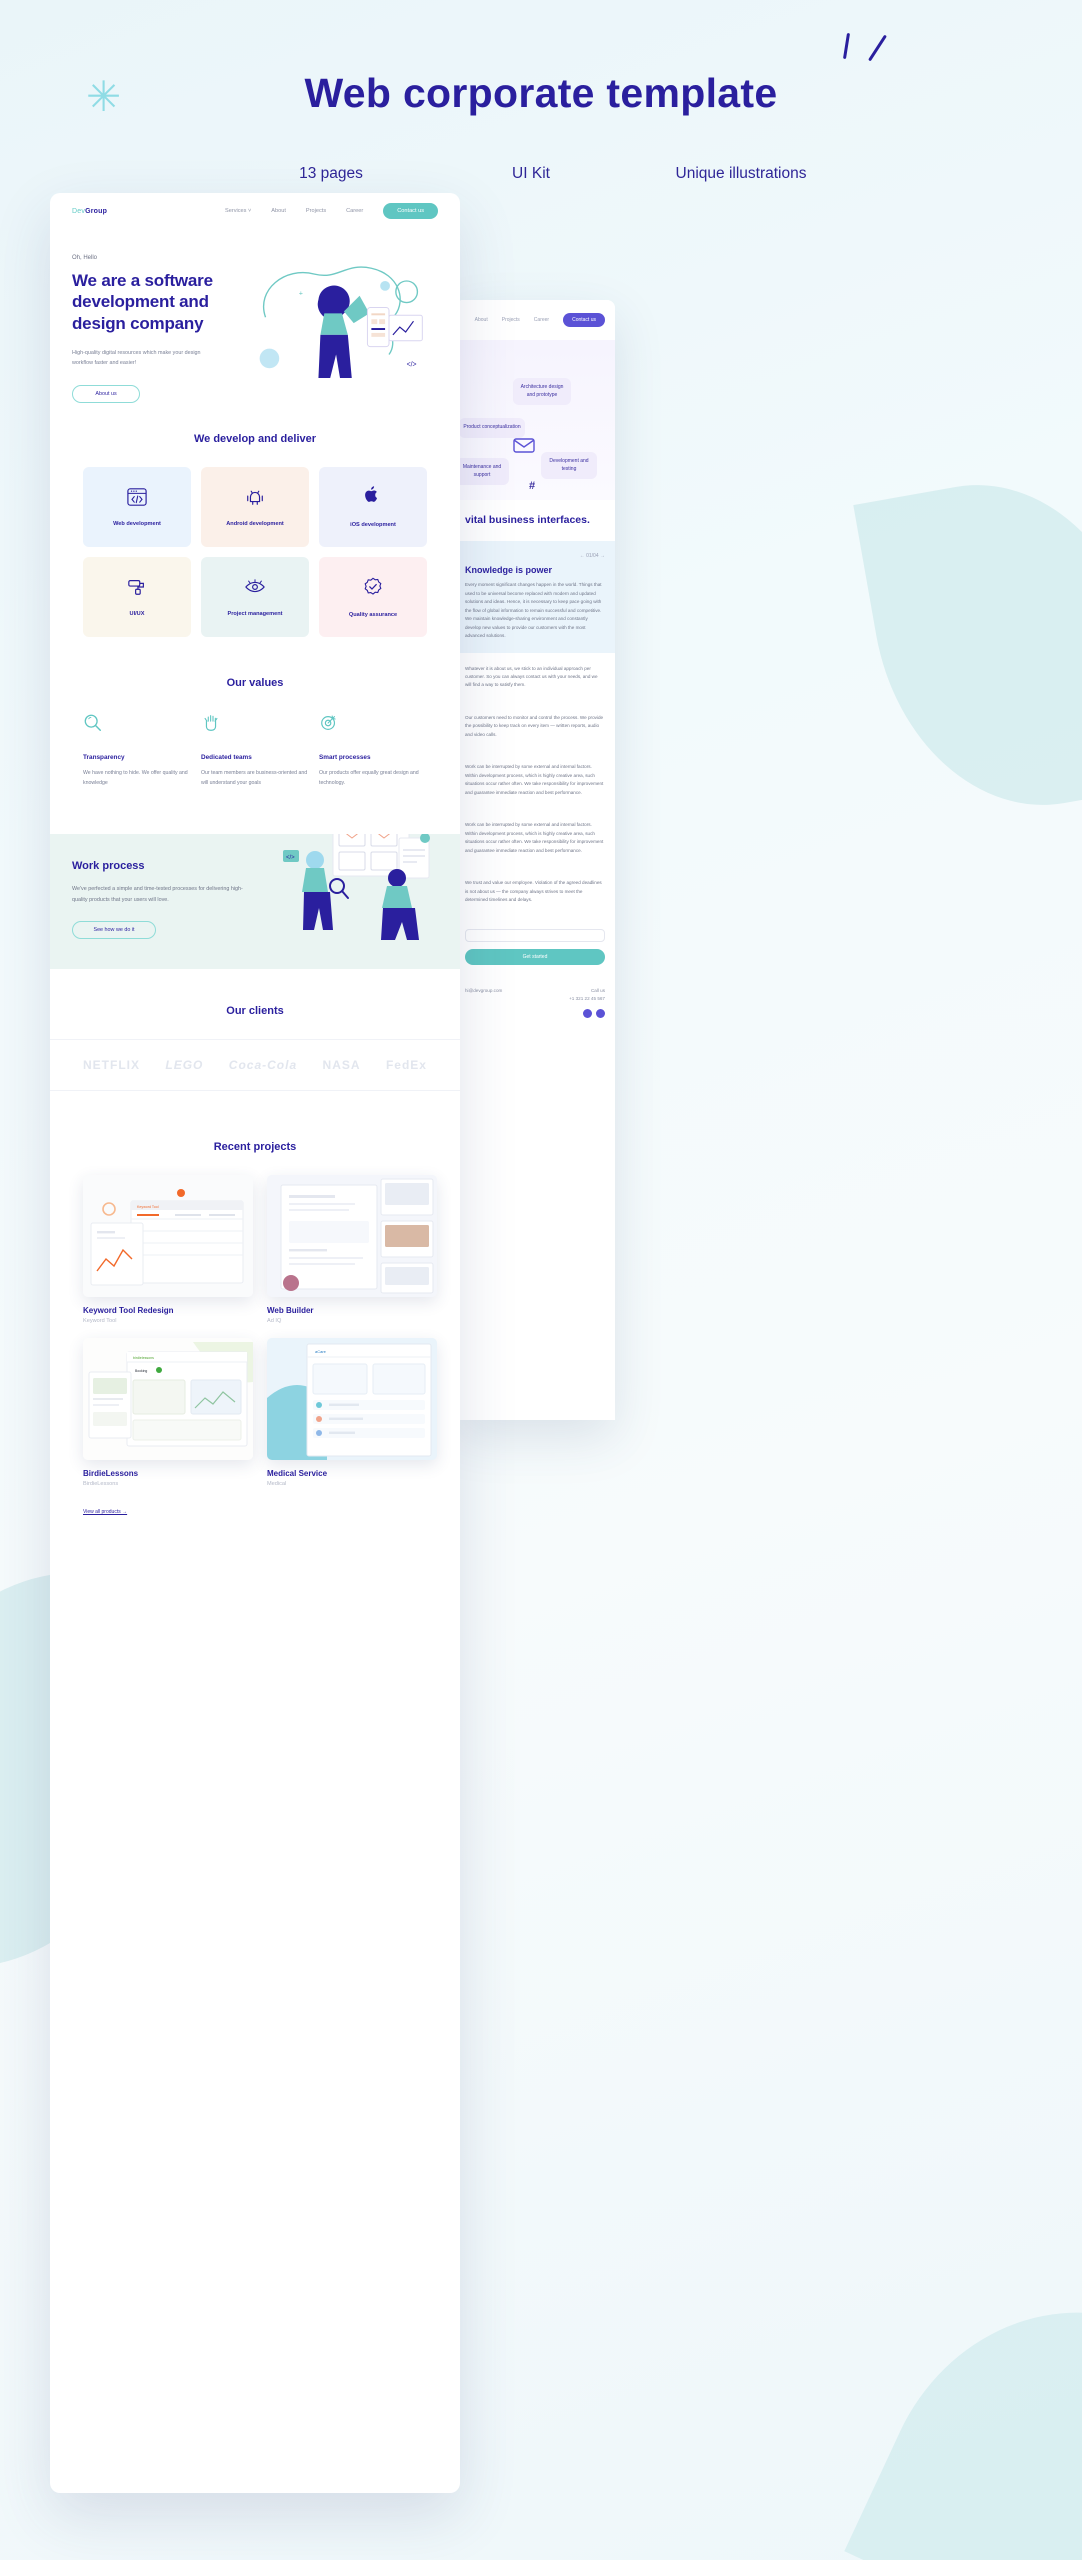 This screenshot has height=2560, width=1082. Describe the element at coordinates (106, 393) in the screenshot. I see `about-us-button: About us` at that location.